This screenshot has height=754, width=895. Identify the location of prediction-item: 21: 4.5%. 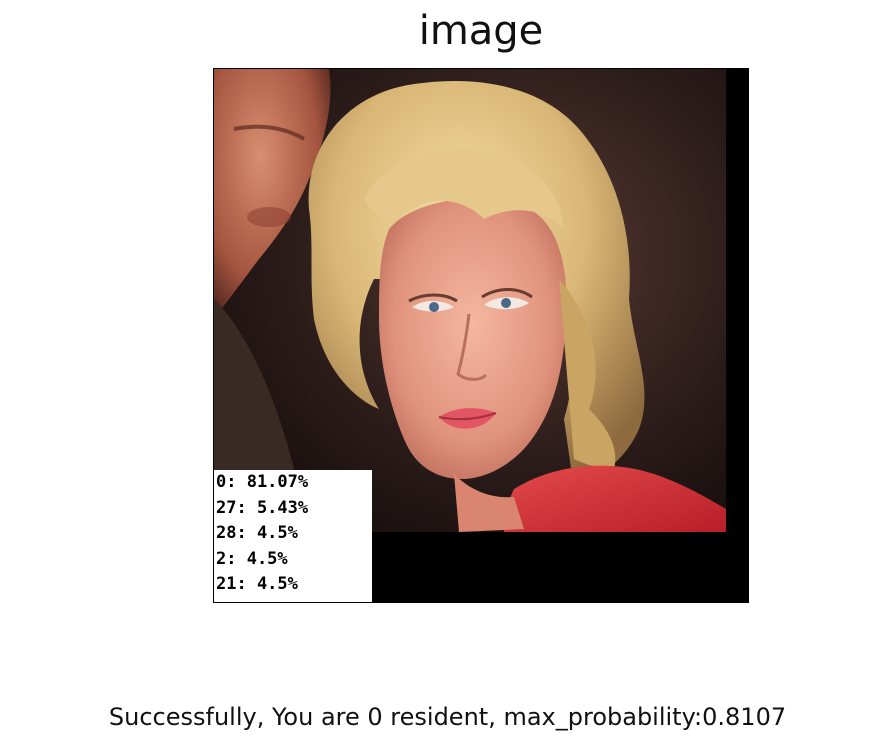
(257, 584).